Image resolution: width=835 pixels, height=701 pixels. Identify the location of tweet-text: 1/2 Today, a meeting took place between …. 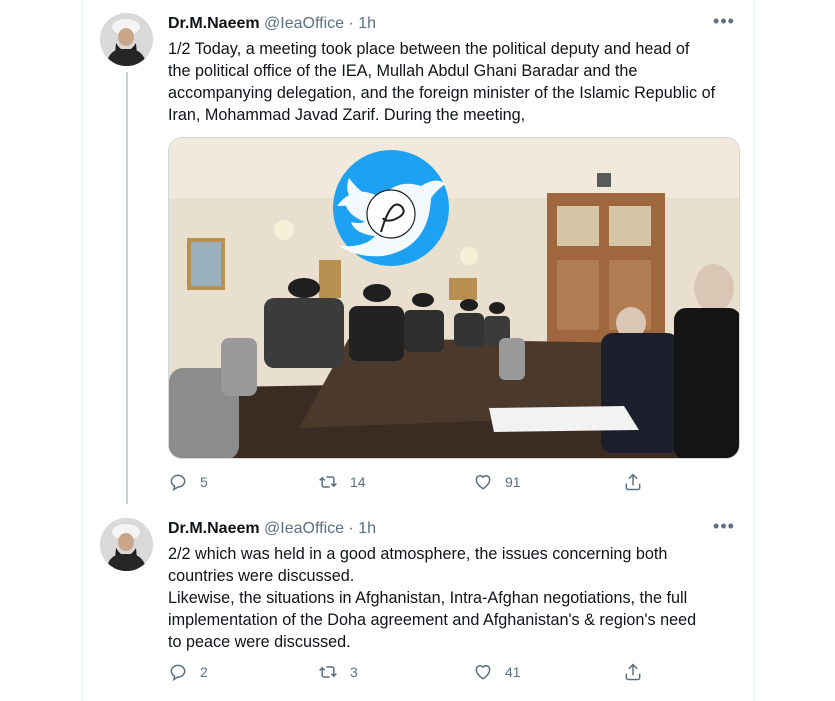
(442, 82).